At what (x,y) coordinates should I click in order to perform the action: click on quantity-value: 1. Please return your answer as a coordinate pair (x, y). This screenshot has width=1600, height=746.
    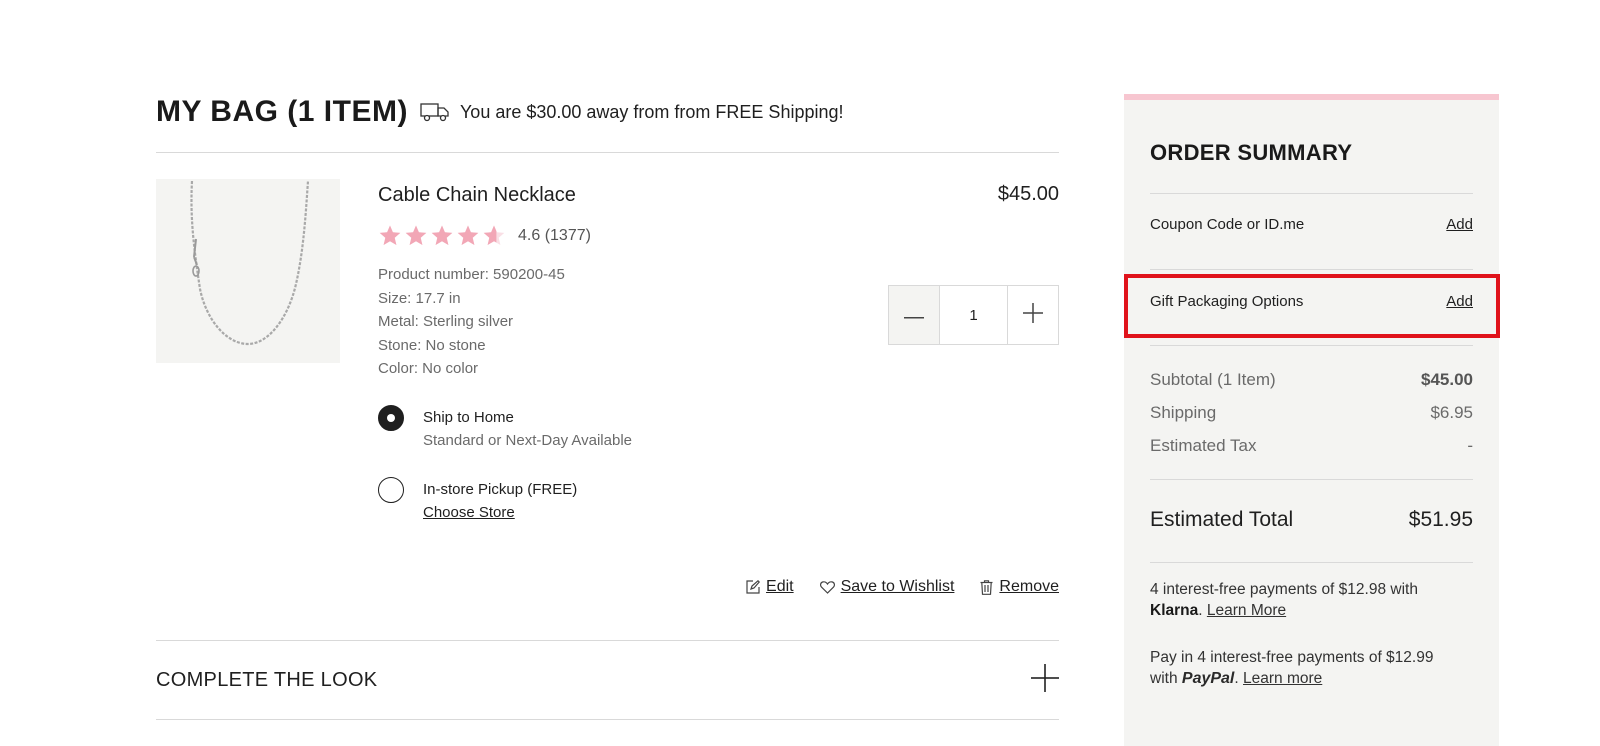
    Looking at the image, I should click on (973, 315).